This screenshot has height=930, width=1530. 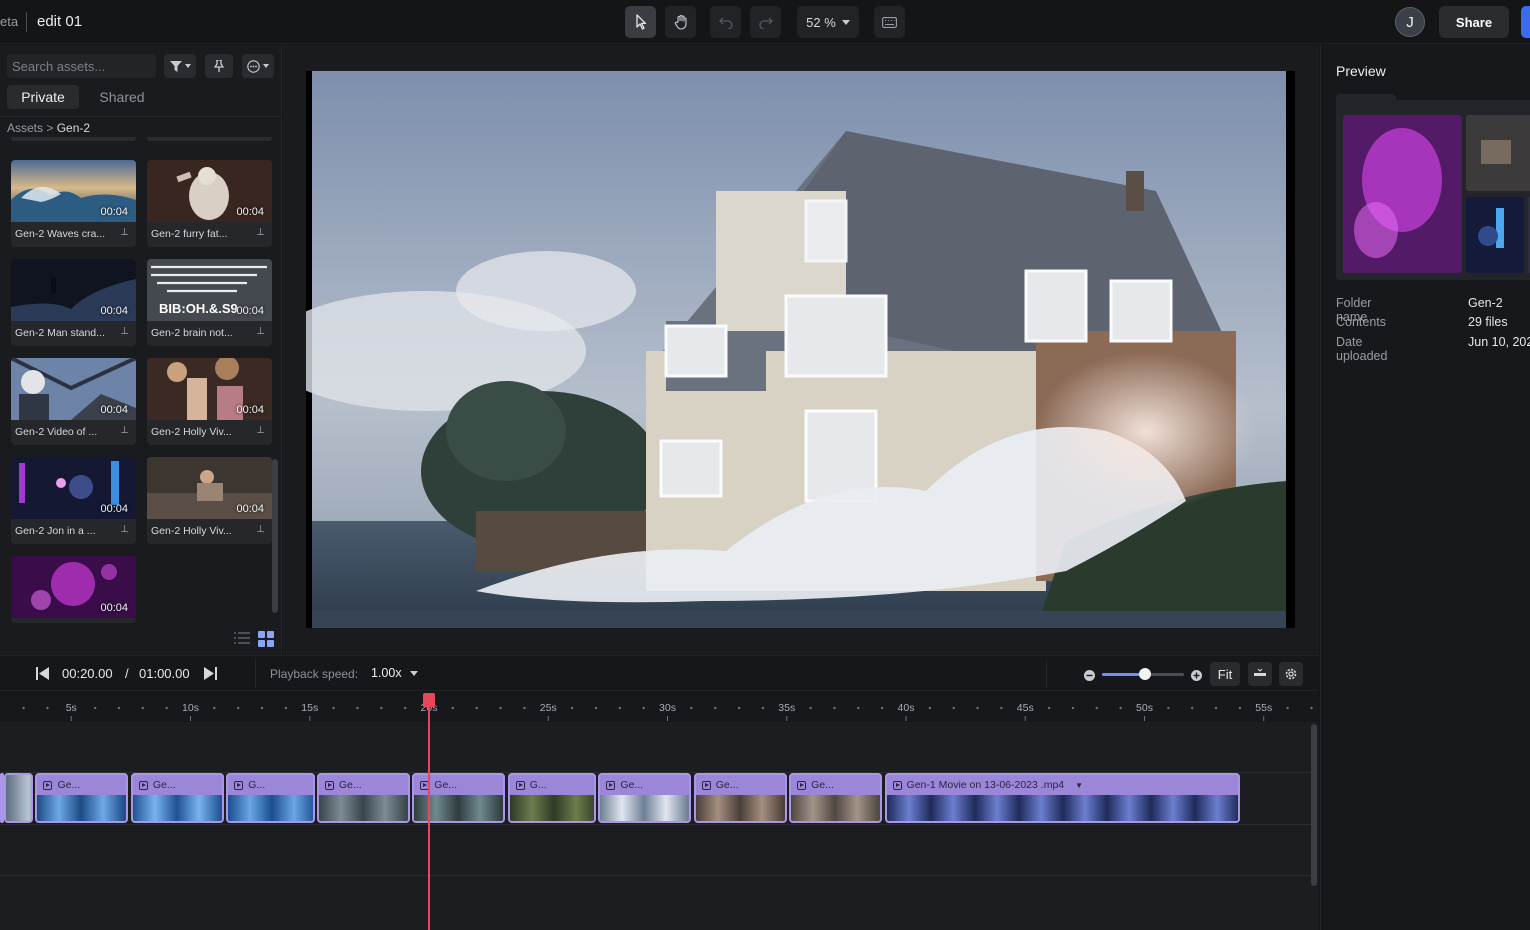 What do you see at coordinates (242, 640) in the screenshot?
I see `list-view-button` at bounding box center [242, 640].